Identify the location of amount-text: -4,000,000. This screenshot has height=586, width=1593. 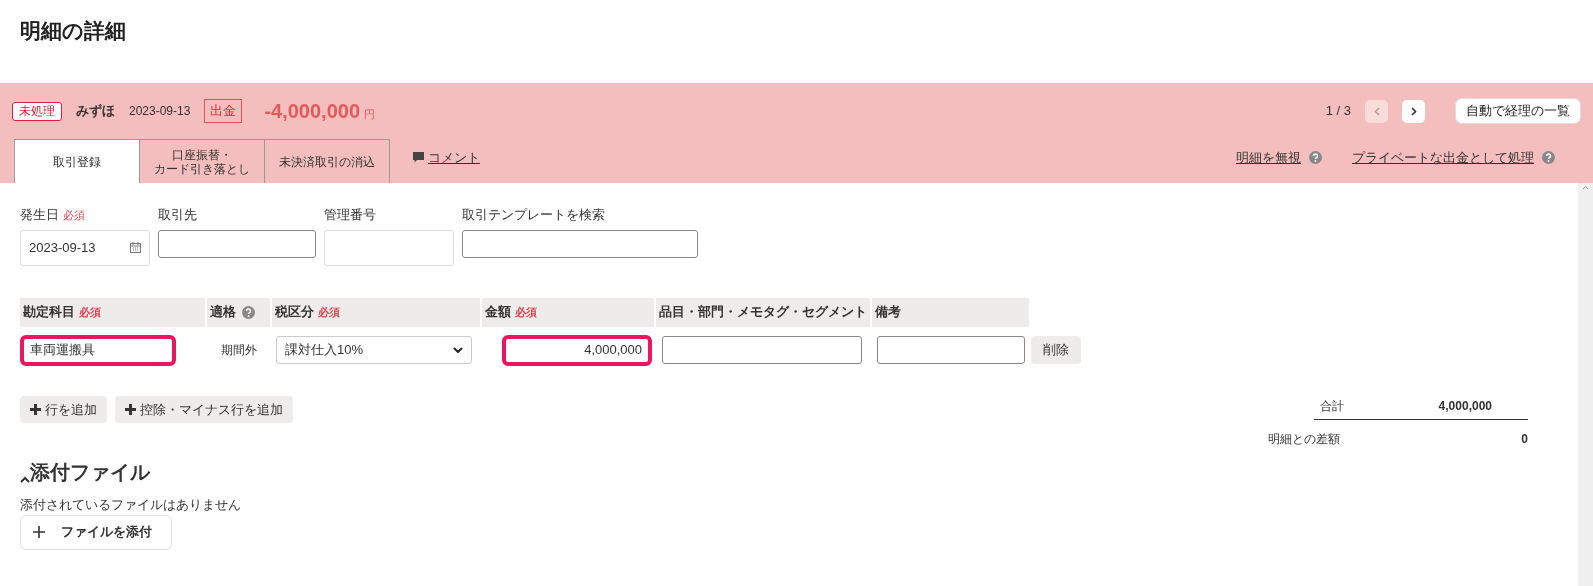
(312, 111).